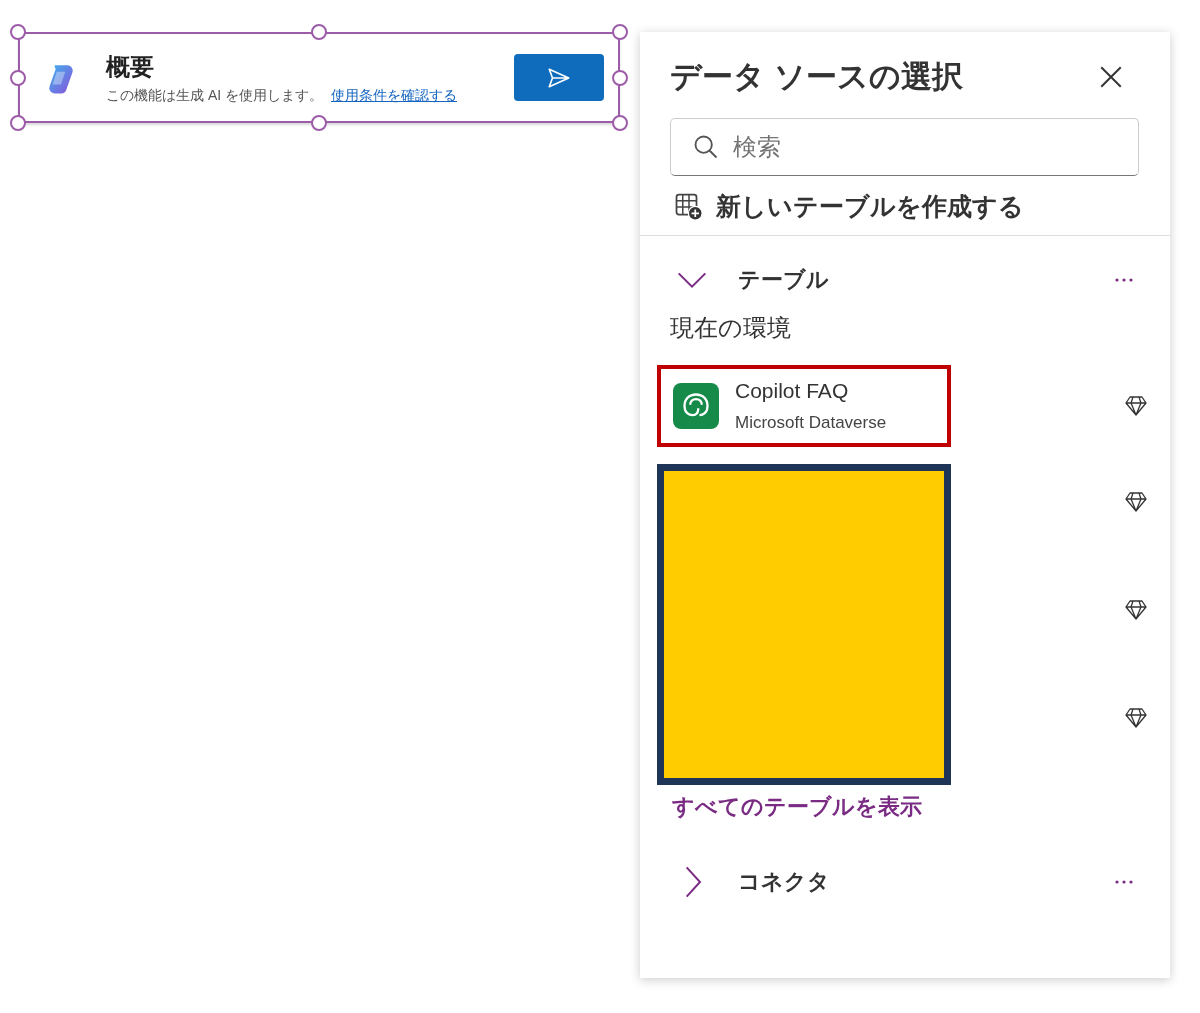 The width and height of the screenshot is (1200, 1013). I want to click on dataverse-icon, so click(696, 406).